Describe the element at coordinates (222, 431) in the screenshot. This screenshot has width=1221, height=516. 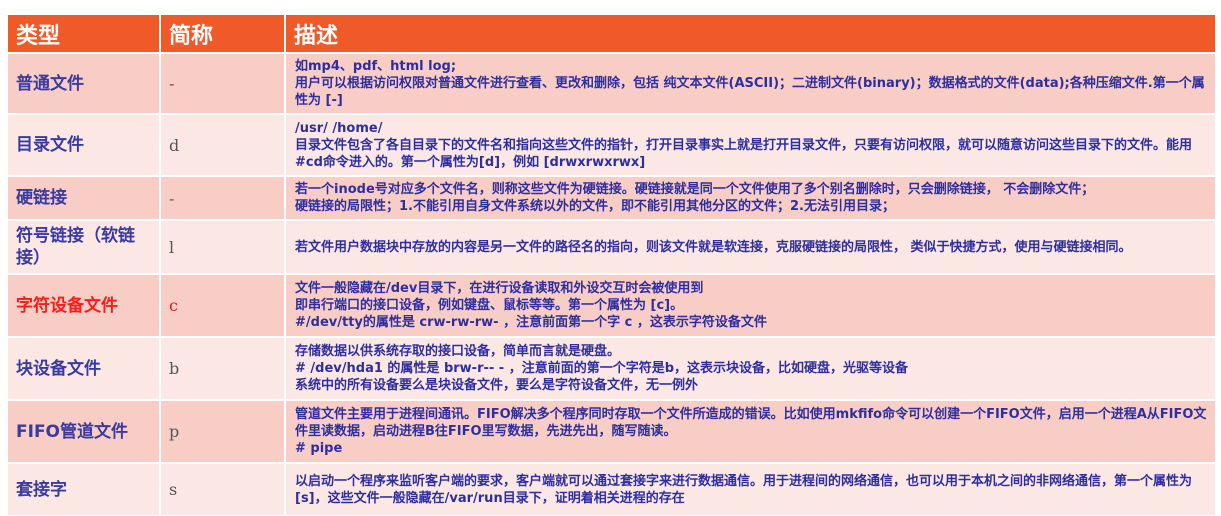
I see `row-abbr: p` at that location.